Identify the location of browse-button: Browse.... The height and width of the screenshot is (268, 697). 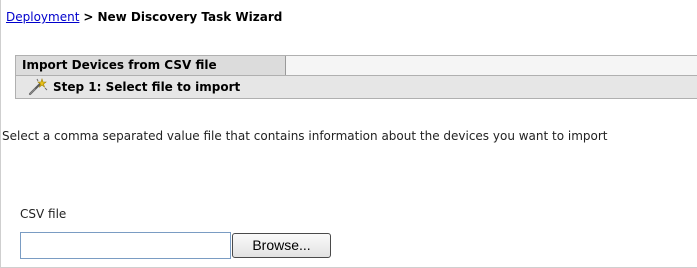
(281, 245).